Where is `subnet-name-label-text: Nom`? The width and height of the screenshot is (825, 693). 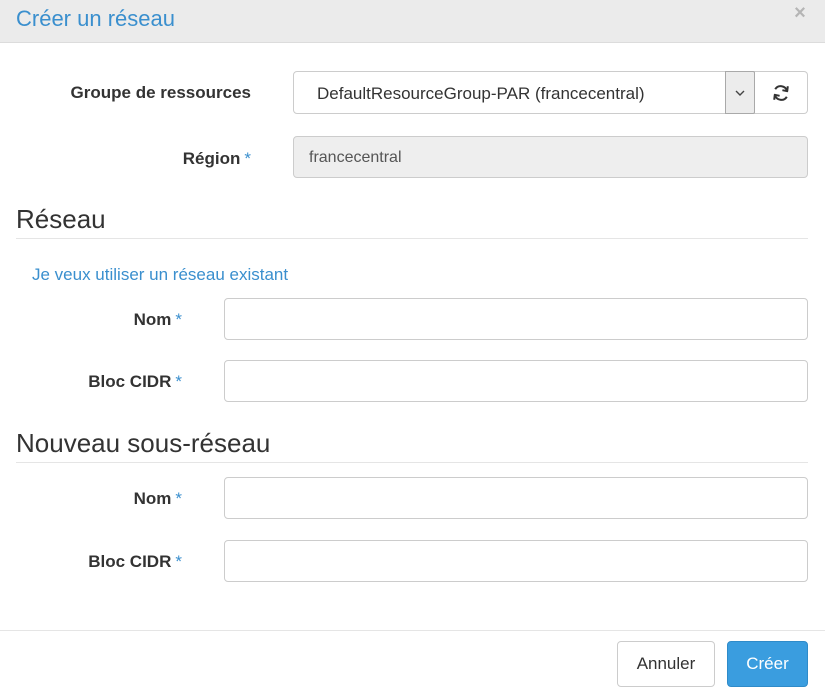
subnet-name-label-text: Nom is located at coordinates (152, 498).